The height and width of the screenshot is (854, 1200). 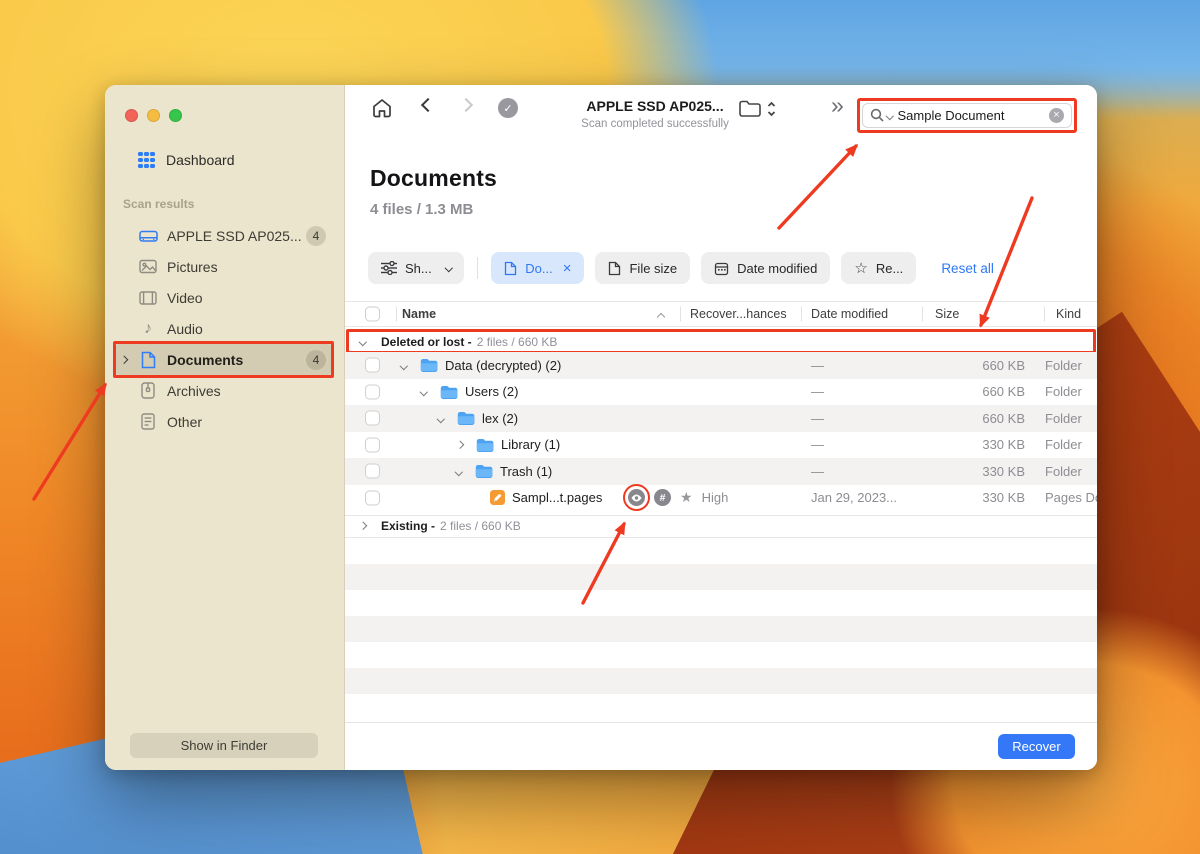 I want to click on column-header-date: Date modified, so click(x=849, y=314).